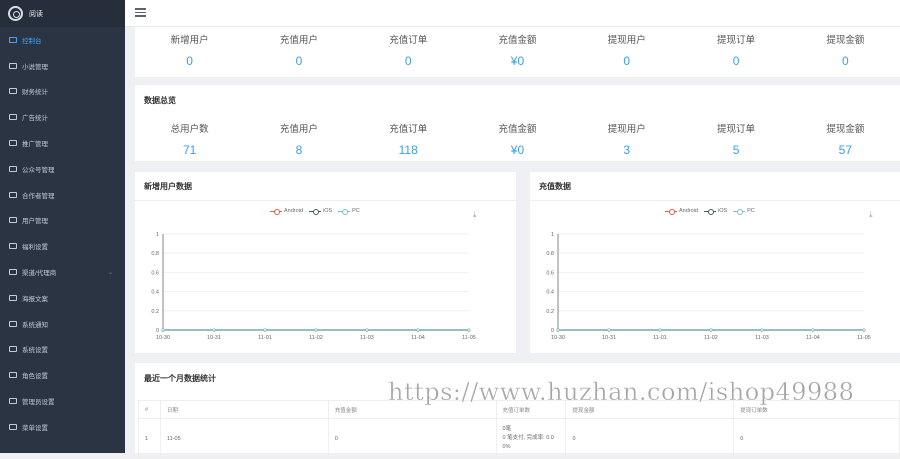 Image resolution: width=900 pixels, height=459 pixels. I want to click on sidebar-item: 角色设置, so click(62, 375).